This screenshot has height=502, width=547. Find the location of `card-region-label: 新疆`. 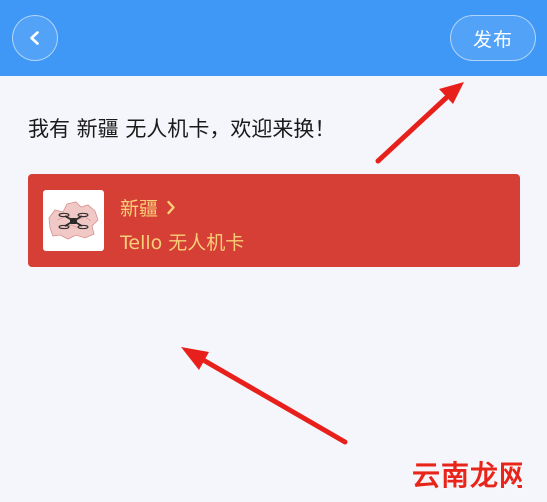

card-region-label: 新疆 is located at coordinates (139, 209).